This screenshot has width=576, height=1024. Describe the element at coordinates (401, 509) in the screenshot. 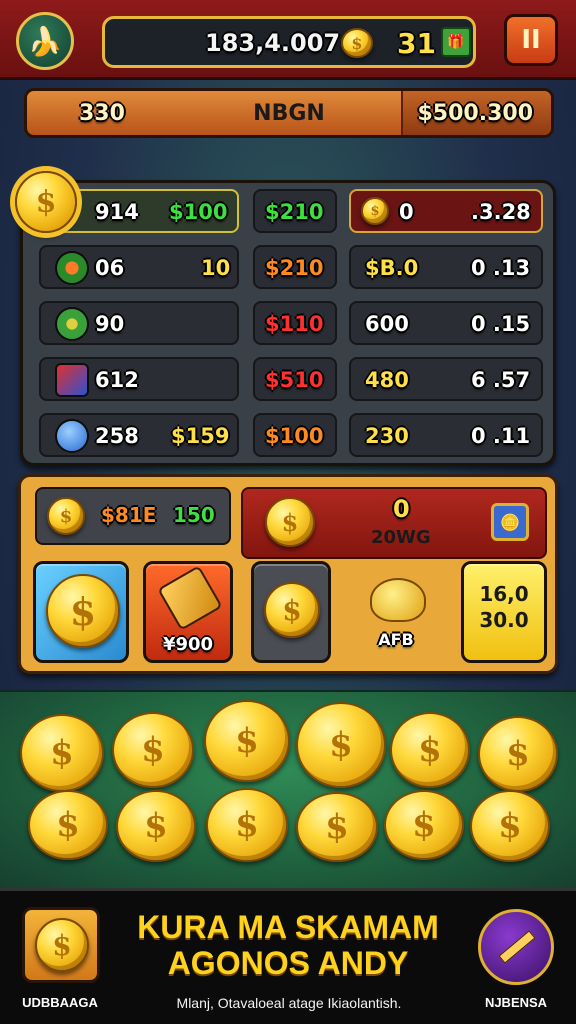

I see `shop-banner-value: 0` at that location.